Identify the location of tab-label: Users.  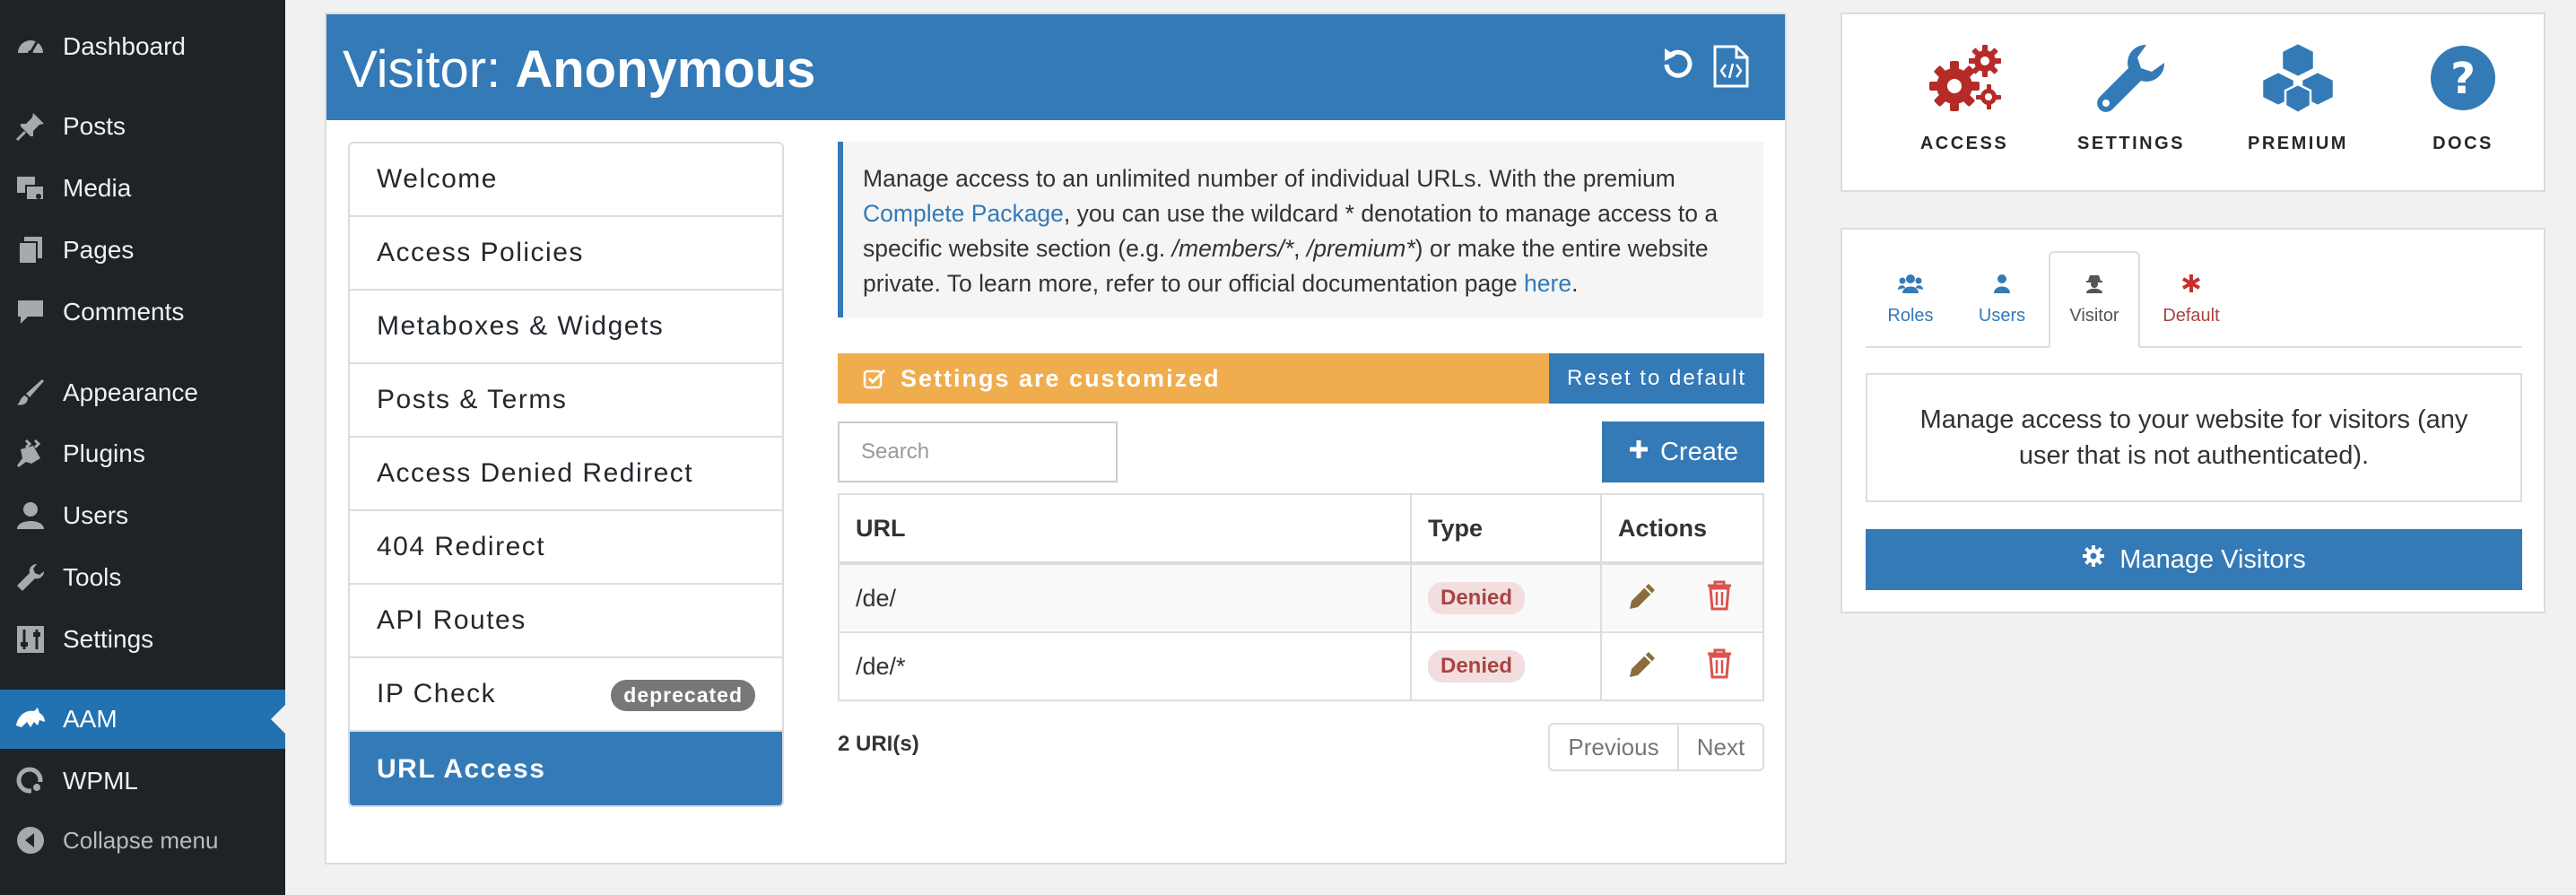
(2002, 315).